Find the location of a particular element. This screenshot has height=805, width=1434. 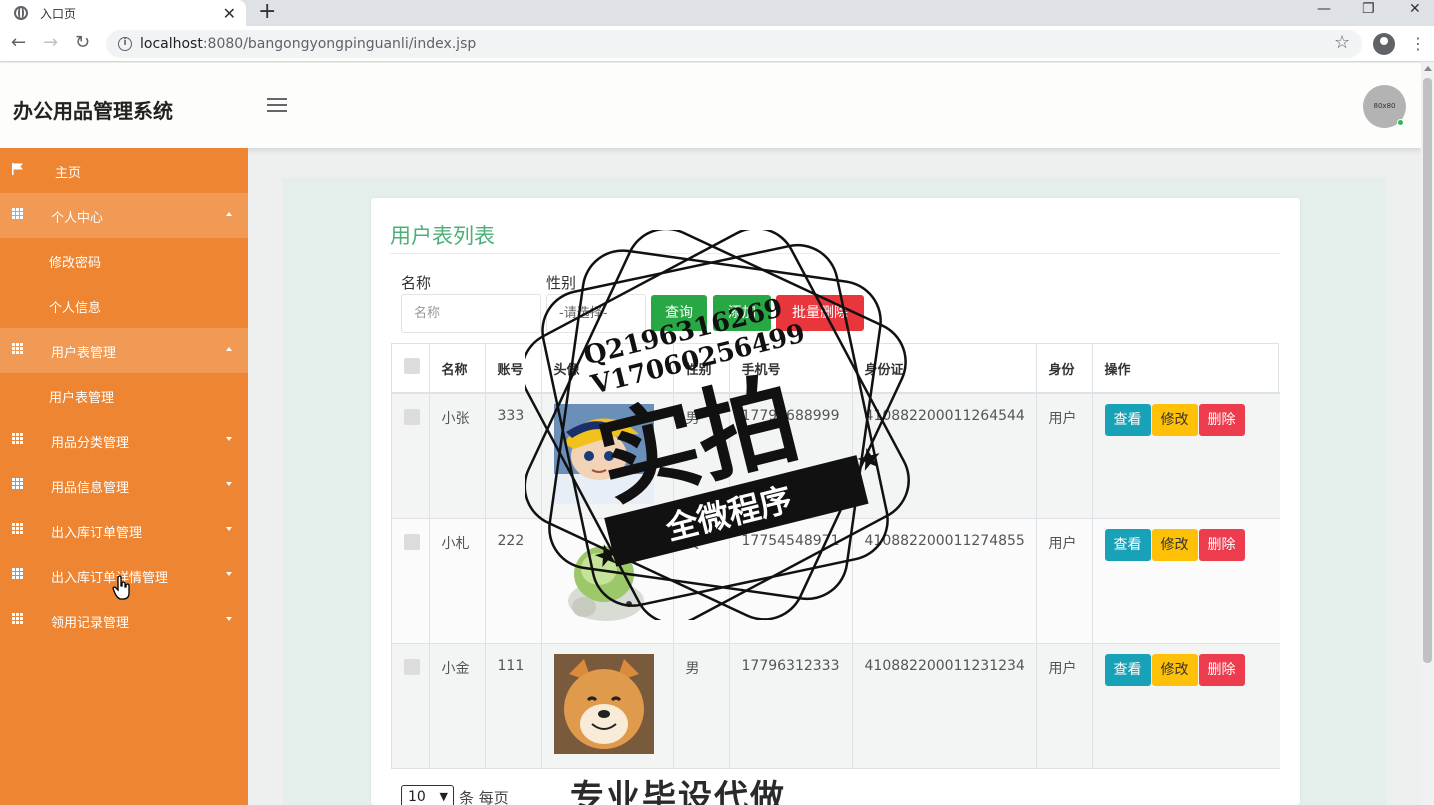

sidebar-item-usage-record-management: 领用记录管理 is located at coordinates (124, 620).